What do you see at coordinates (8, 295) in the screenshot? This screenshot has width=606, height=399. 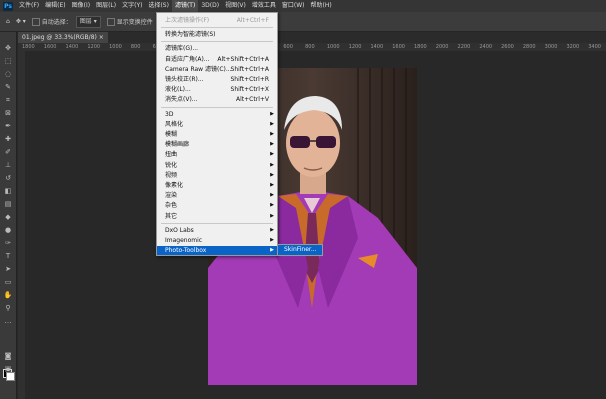 I see `hand-tool-icon: ✋` at bounding box center [8, 295].